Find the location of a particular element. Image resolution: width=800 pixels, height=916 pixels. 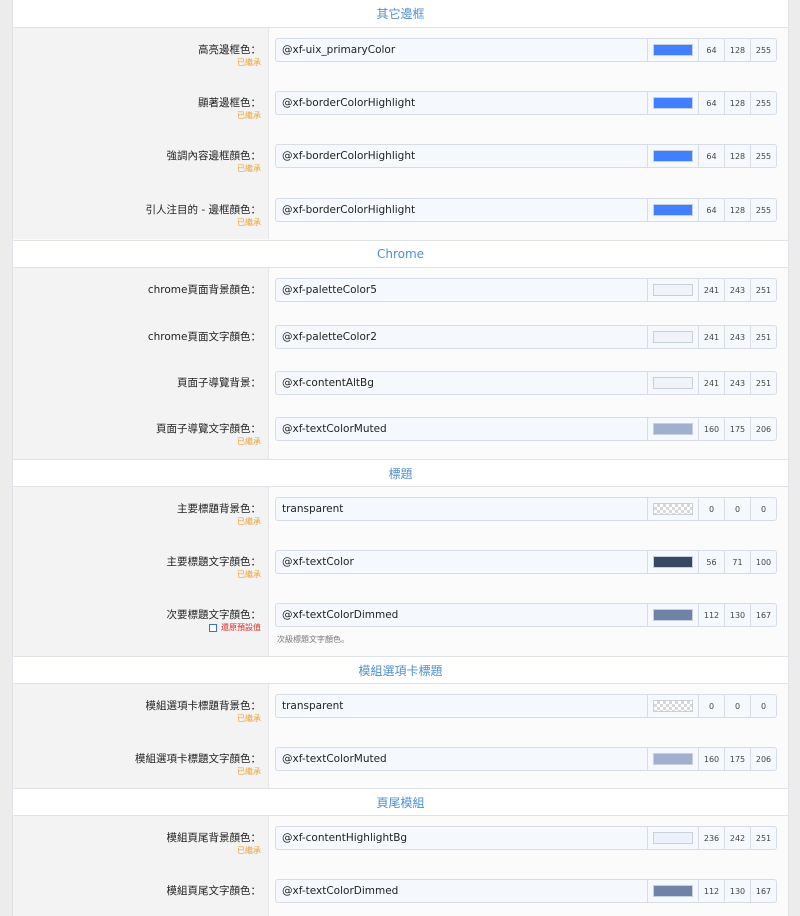

property-label: 模組選項卡標題背景色： is located at coordinates (203, 706).